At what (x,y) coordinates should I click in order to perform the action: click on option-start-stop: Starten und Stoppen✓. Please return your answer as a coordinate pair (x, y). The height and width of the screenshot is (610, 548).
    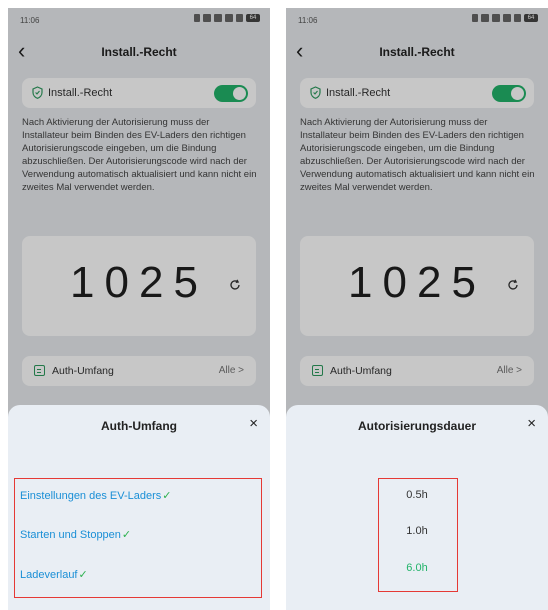
    Looking at the image, I should click on (75, 534).